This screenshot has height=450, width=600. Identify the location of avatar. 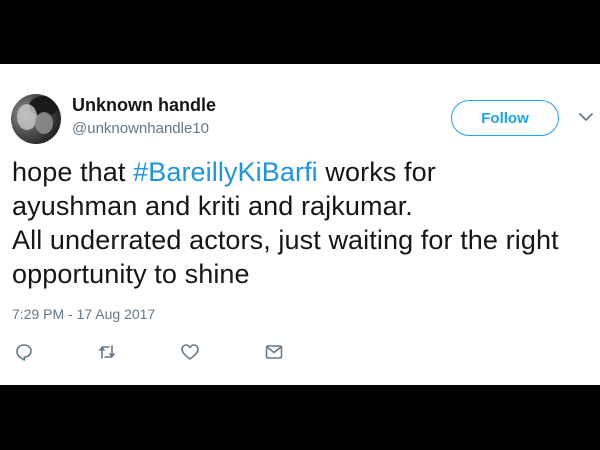
(36, 119).